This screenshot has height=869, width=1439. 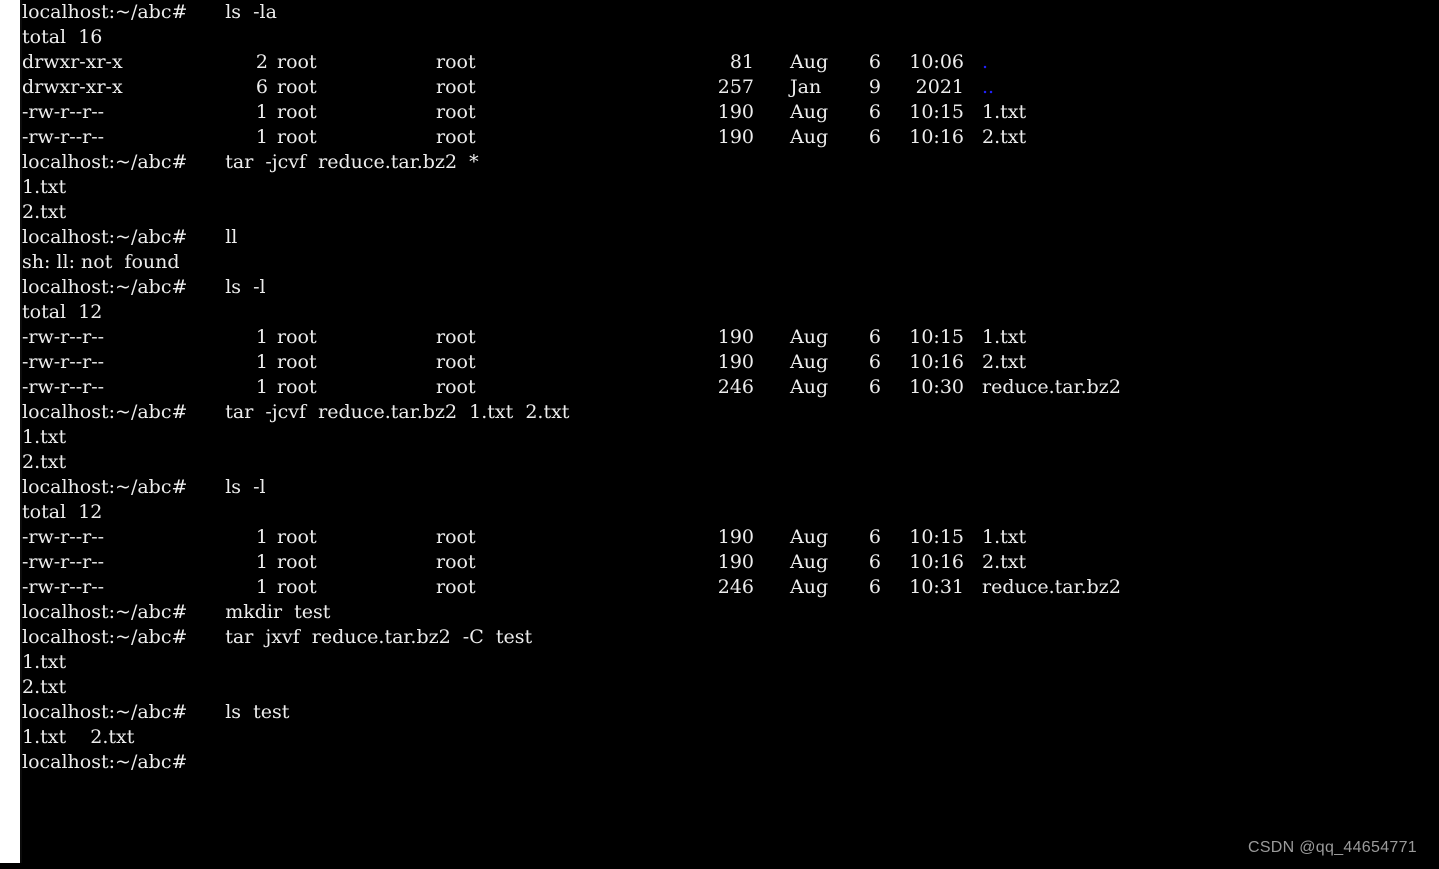 I want to click on terminal-left-gutter, so click(x=10, y=431).